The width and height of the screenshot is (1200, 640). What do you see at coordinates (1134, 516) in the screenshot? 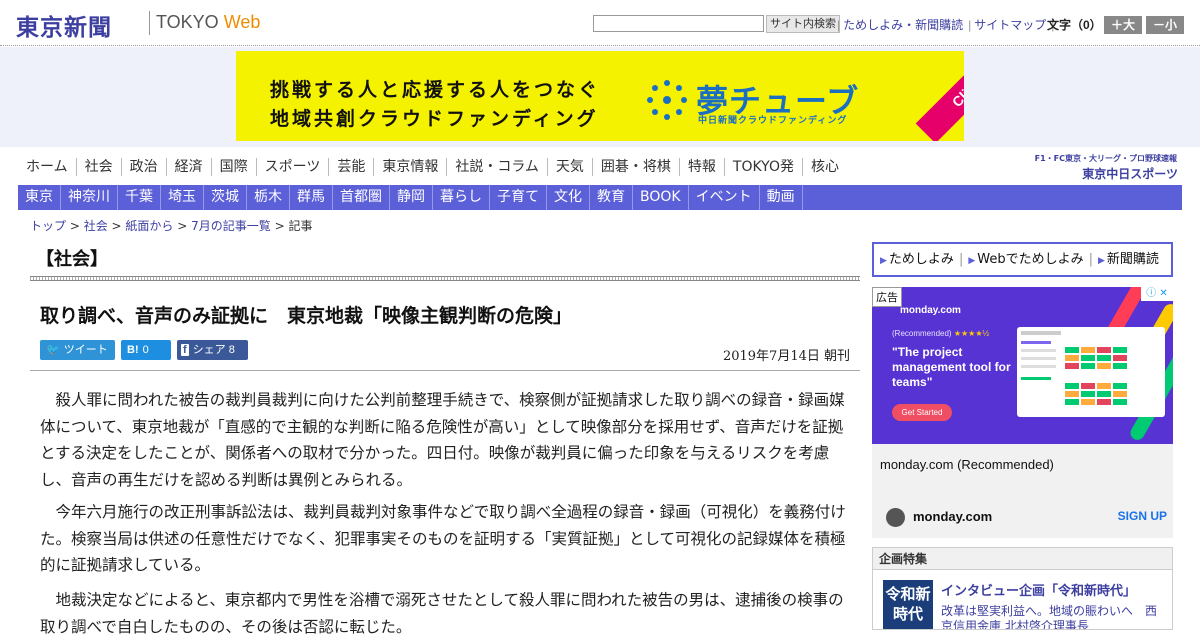
I see `ad-signup-button: SIGN UP` at bounding box center [1134, 516].